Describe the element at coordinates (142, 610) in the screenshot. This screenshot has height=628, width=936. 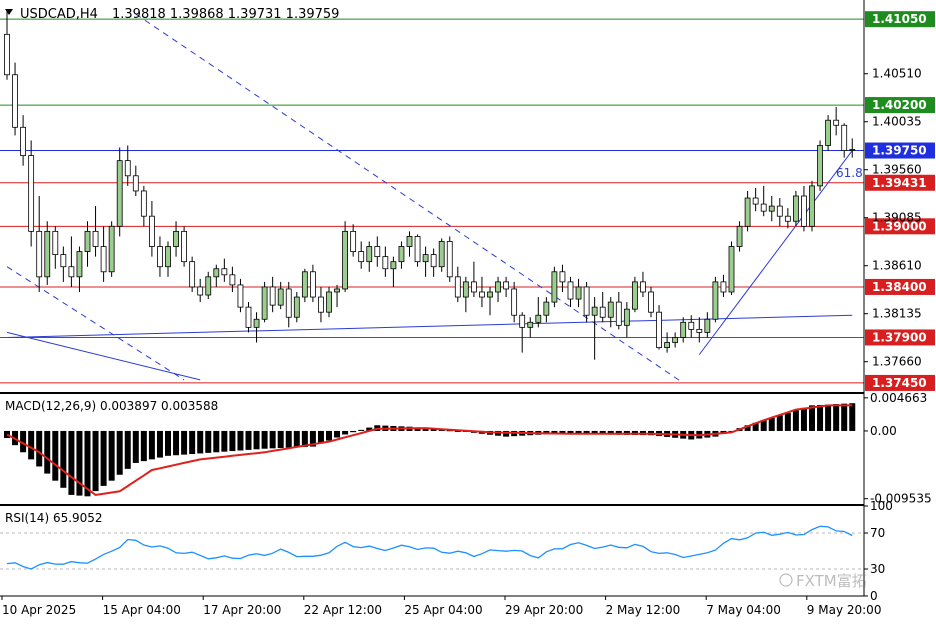
I see `time-tick-label: 15 Apr 04:00` at that location.